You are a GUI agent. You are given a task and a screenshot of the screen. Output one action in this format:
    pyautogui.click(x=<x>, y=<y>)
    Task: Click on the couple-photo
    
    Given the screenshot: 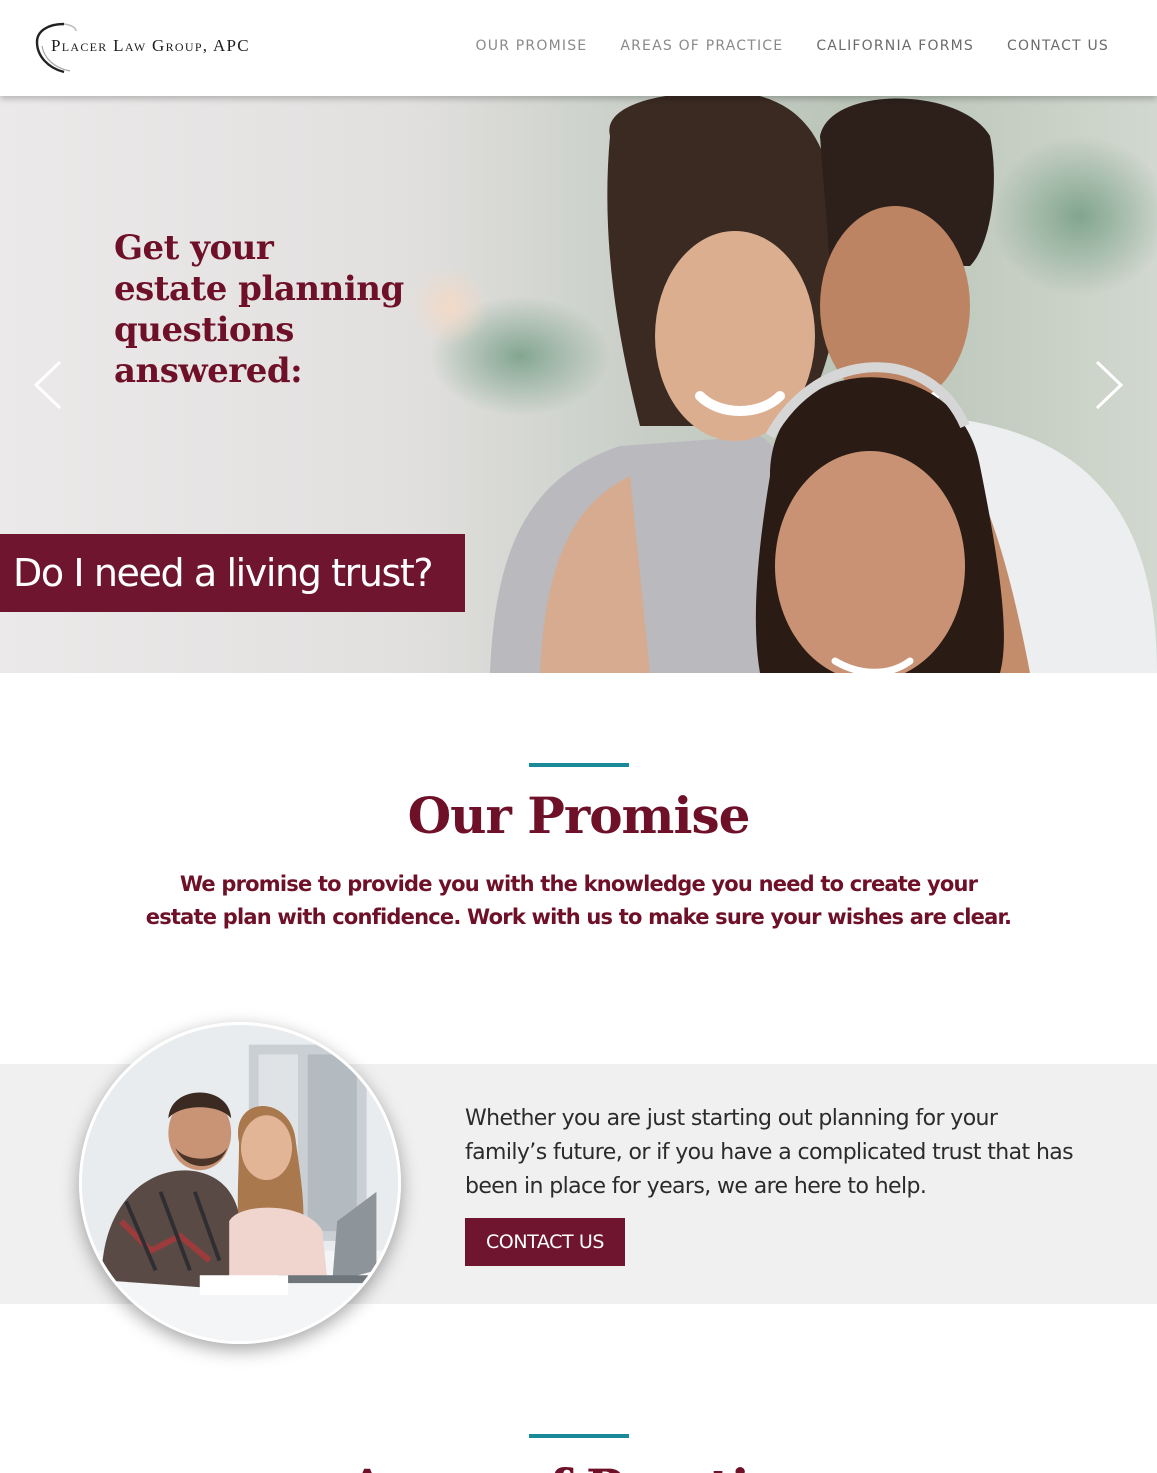 What is the action you would take?
    pyautogui.click(x=240, y=1183)
    